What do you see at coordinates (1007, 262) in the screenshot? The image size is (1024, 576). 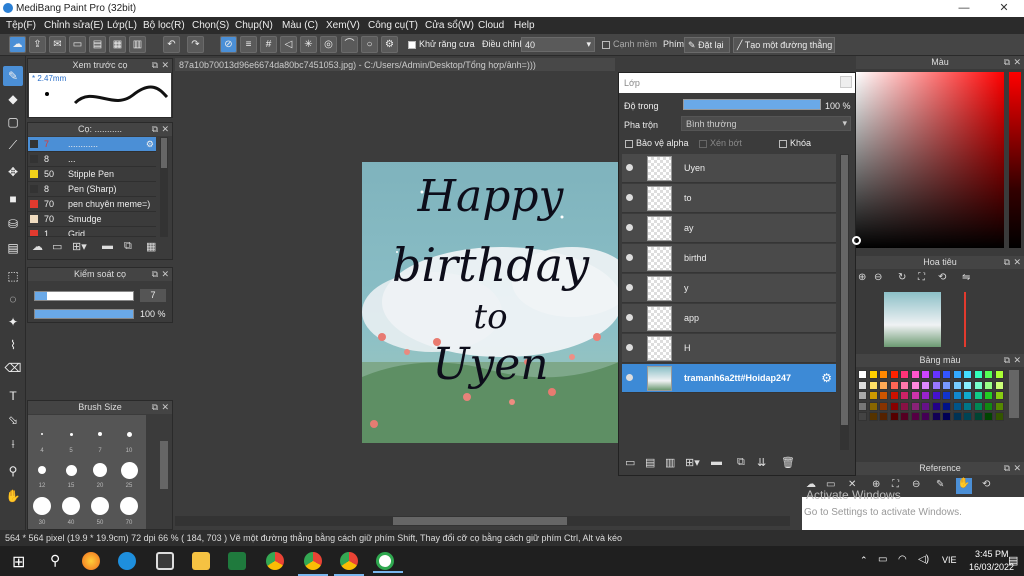 I see `popout-icon: ⧉` at bounding box center [1007, 262].